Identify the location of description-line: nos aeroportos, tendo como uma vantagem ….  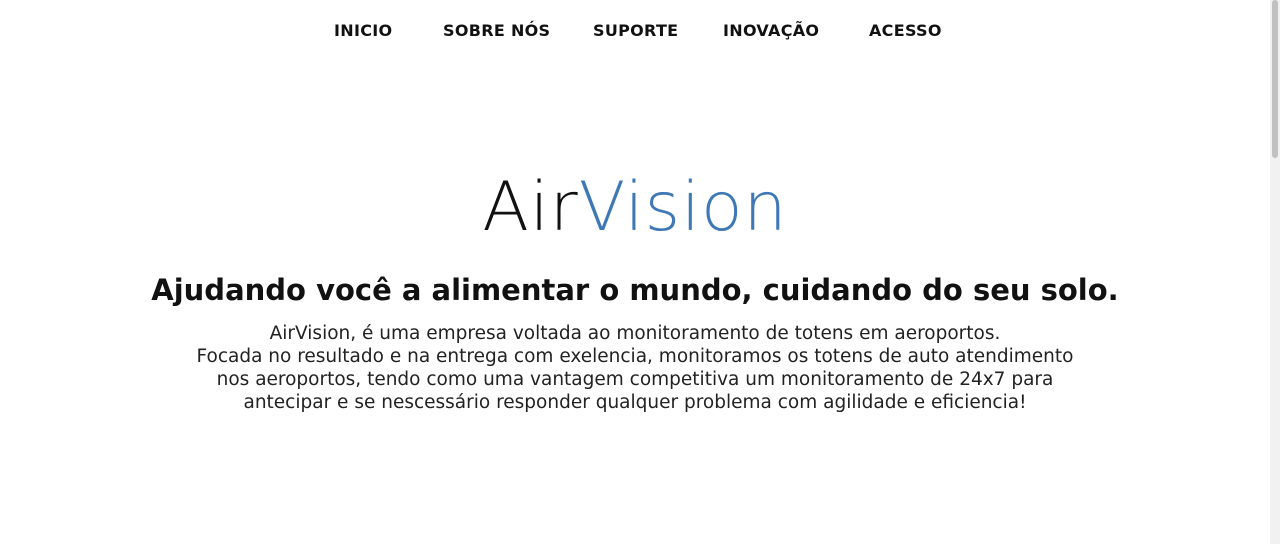
(635, 379).